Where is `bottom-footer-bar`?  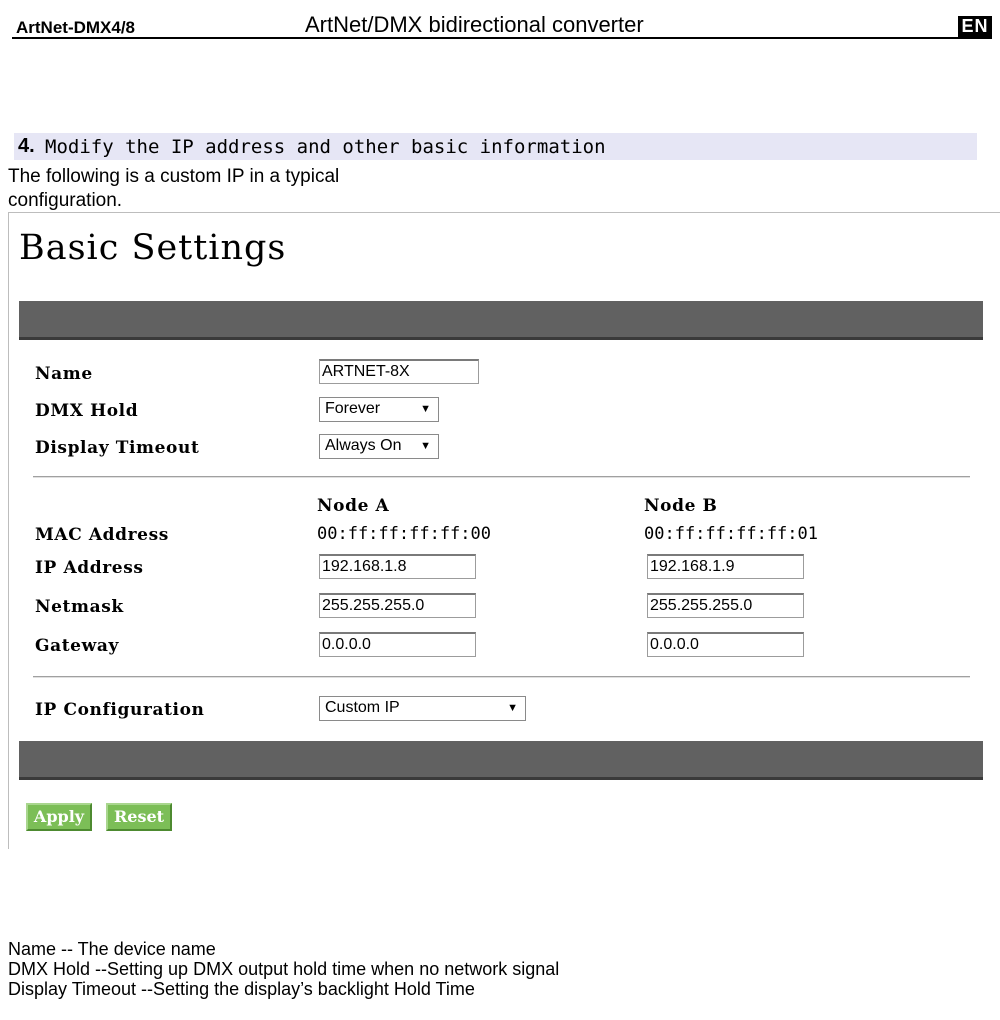 bottom-footer-bar is located at coordinates (501, 760).